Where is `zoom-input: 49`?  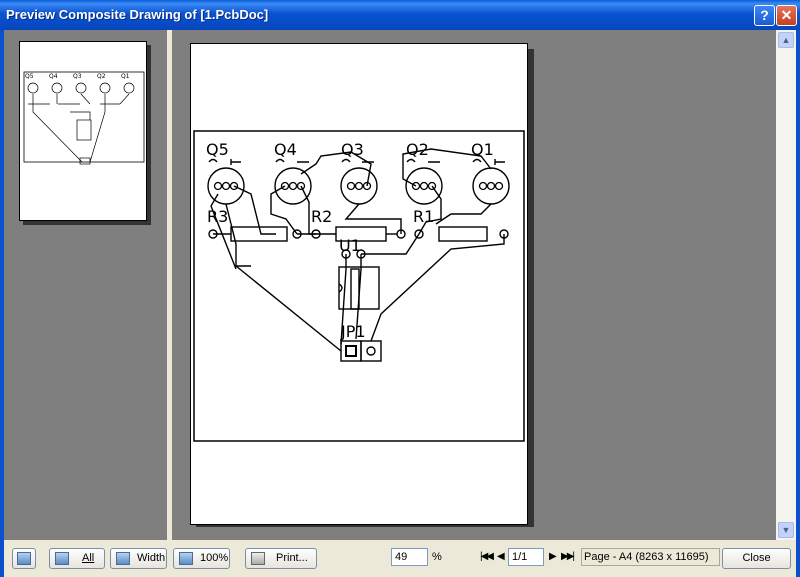
zoom-input: 49 is located at coordinates (409, 557).